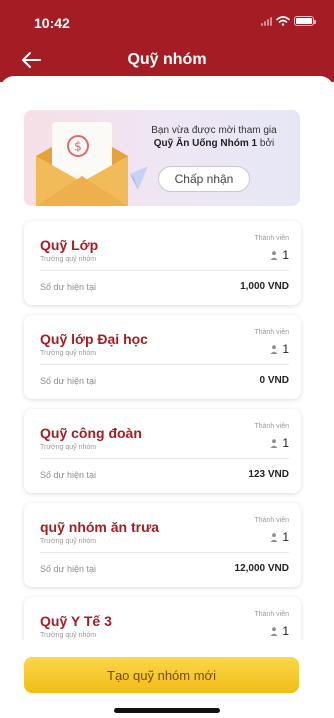 The image size is (334, 718). I want to click on page-title: Quỹ nhóm, so click(167, 59).